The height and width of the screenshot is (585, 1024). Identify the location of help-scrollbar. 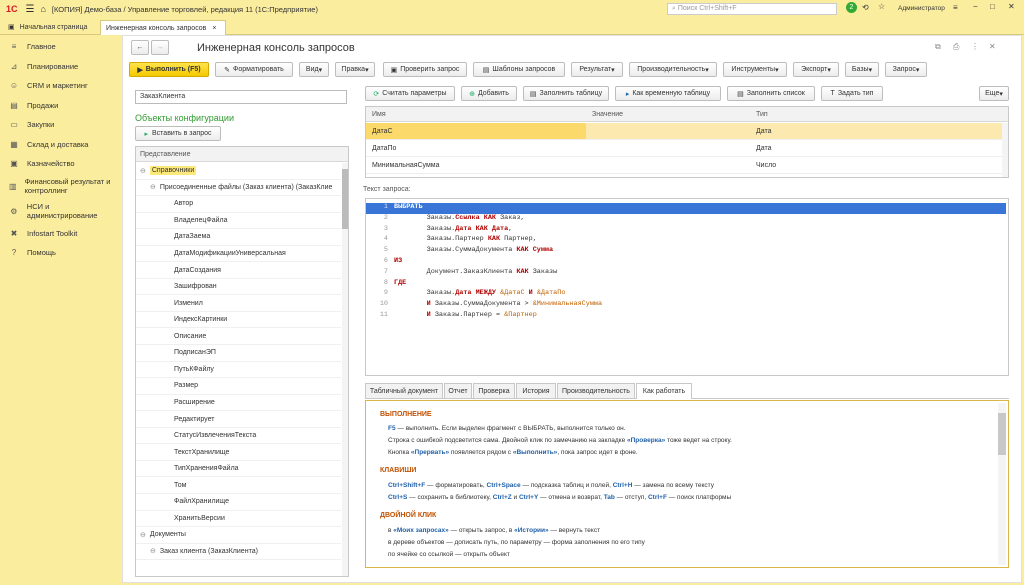
(1002, 484).